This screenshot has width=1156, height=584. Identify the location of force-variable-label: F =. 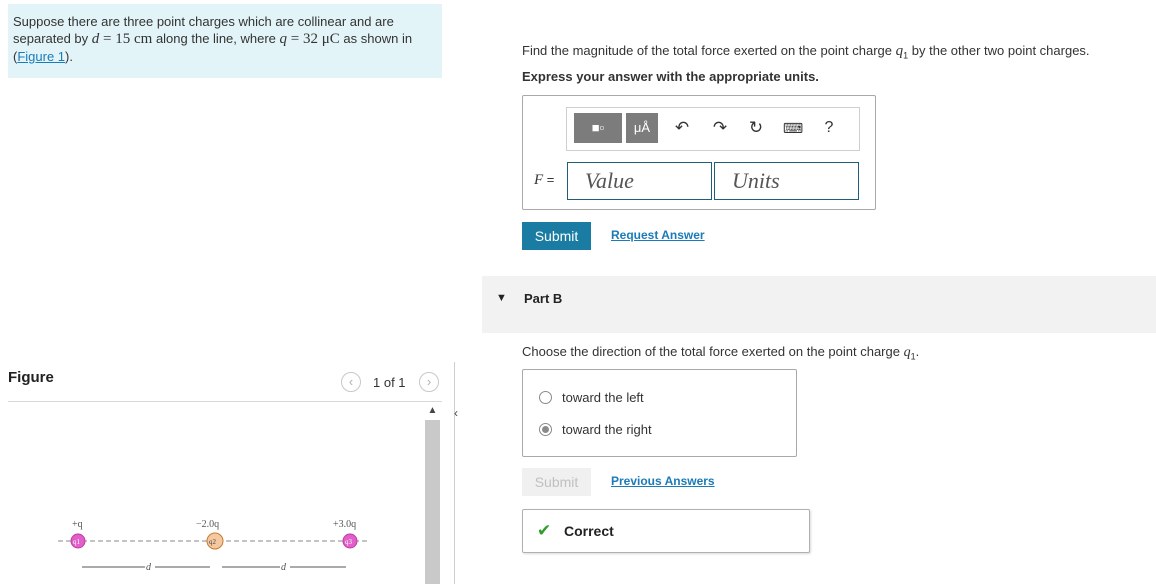
(544, 180).